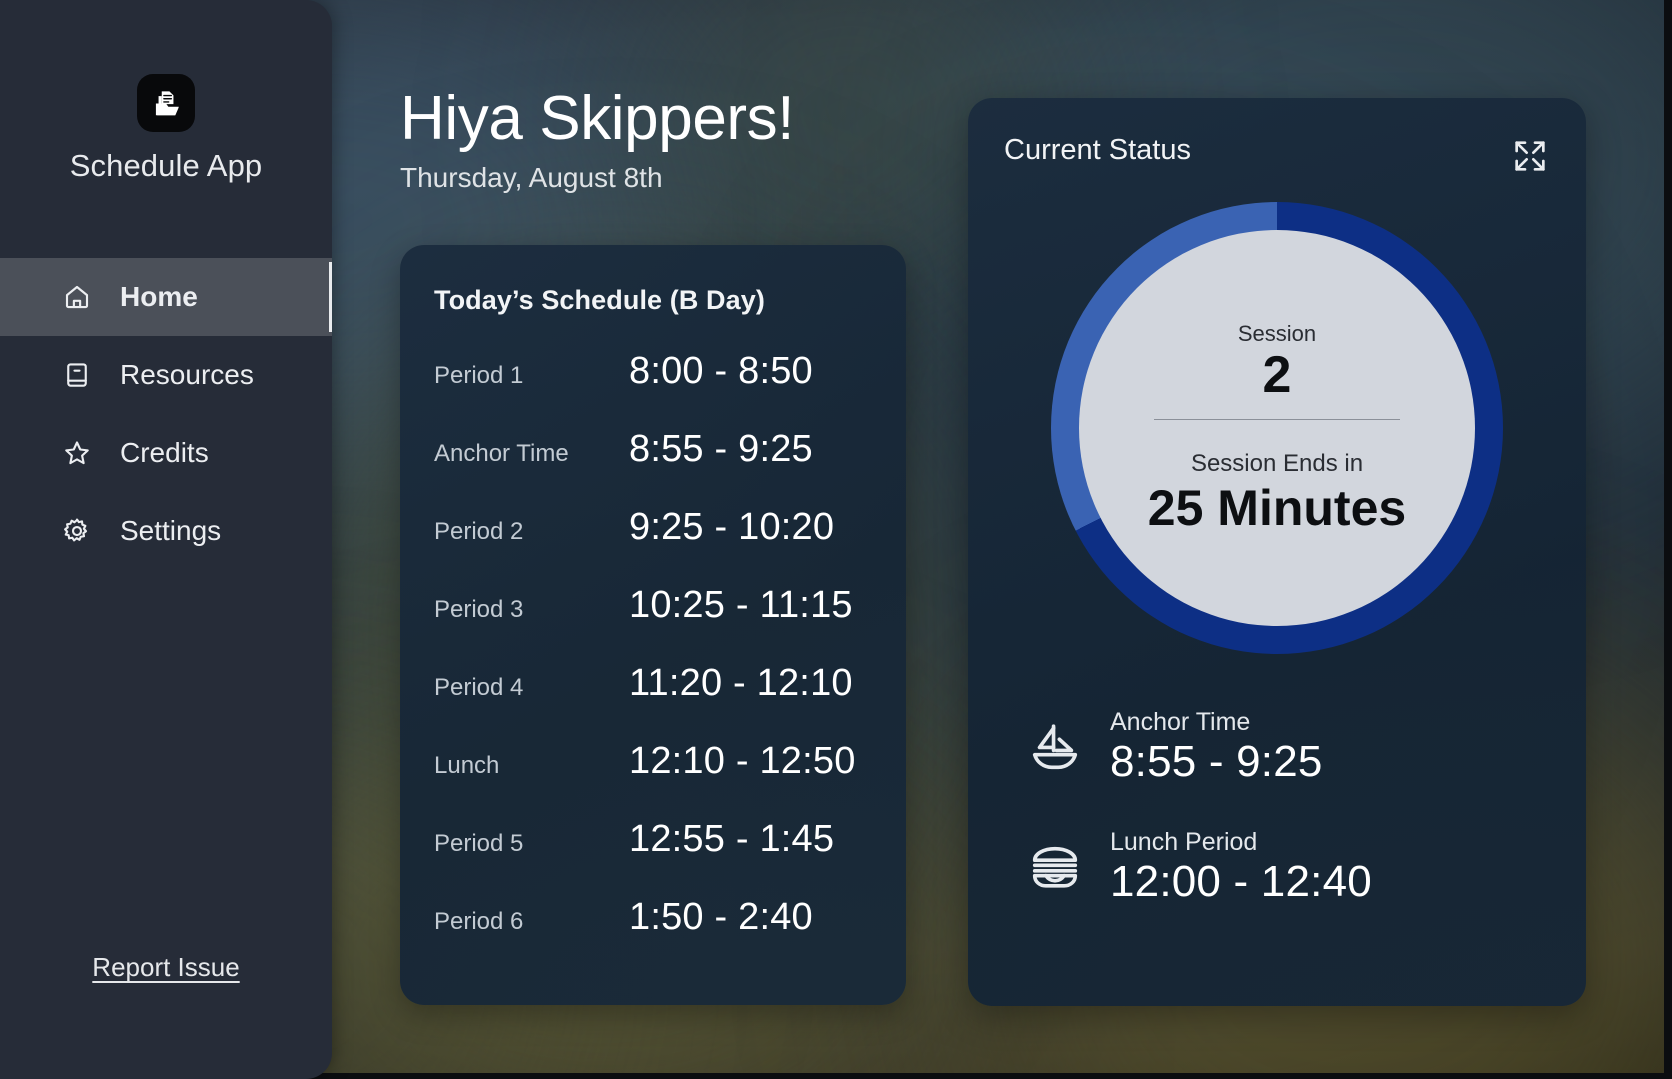 Image resolution: width=1672 pixels, height=1079 pixels. Describe the element at coordinates (732, 527) in the screenshot. I see `schedule-period-time: 9:25 - 10:20` at that location.